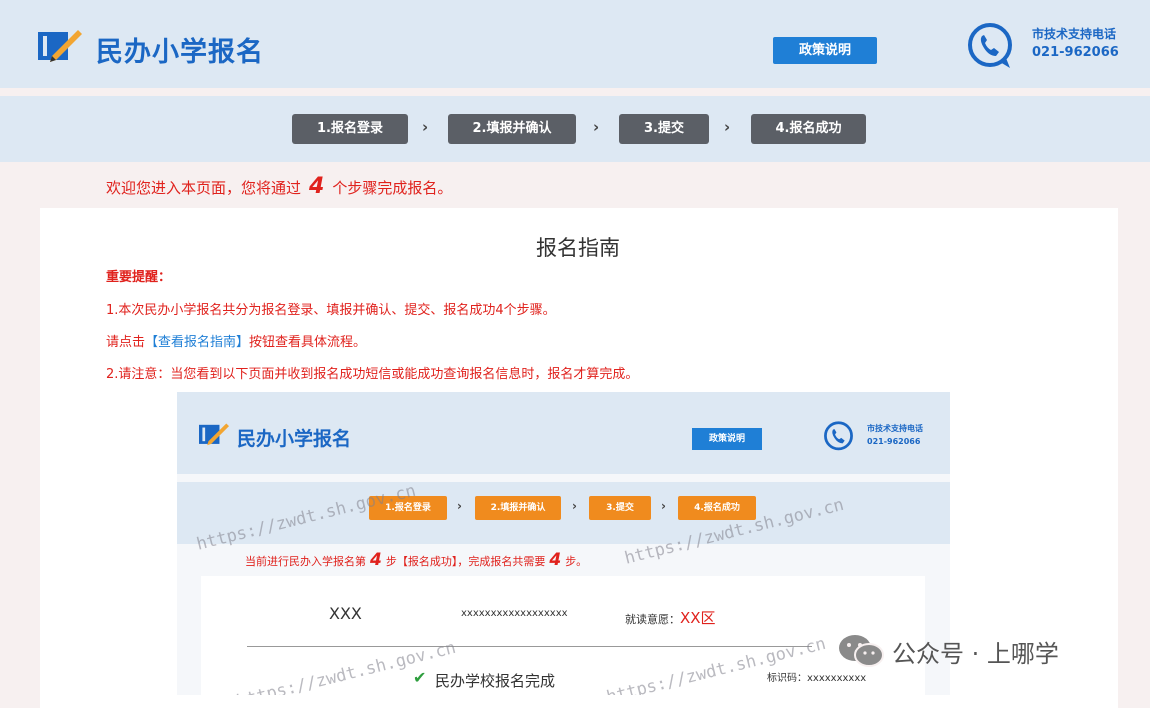 The height and width of the screenshot is (708, 1150). What do you see at coordinates (578, 248) in the screenshot?
I see `guide-title: 报名指南` at bounding box center [578, 248].